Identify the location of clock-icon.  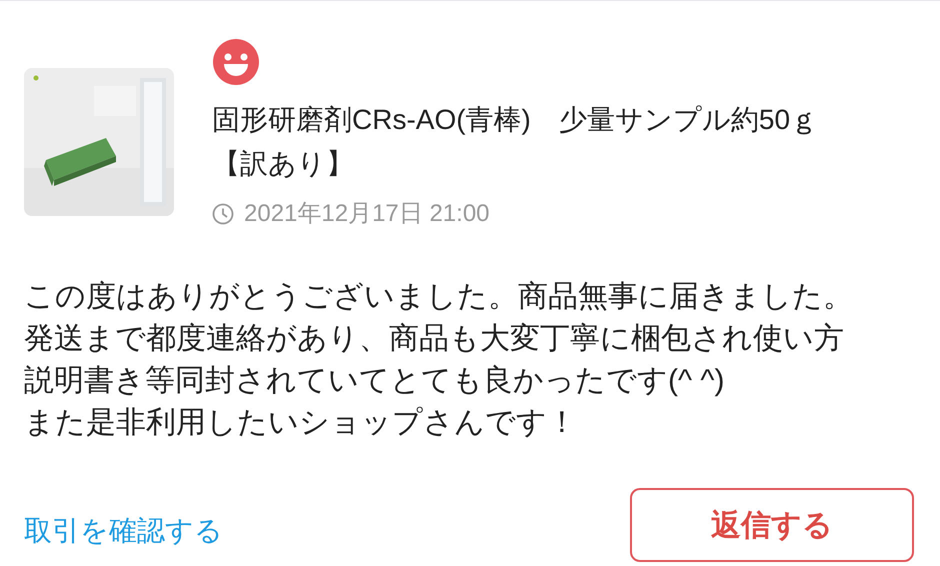
(223, 214).